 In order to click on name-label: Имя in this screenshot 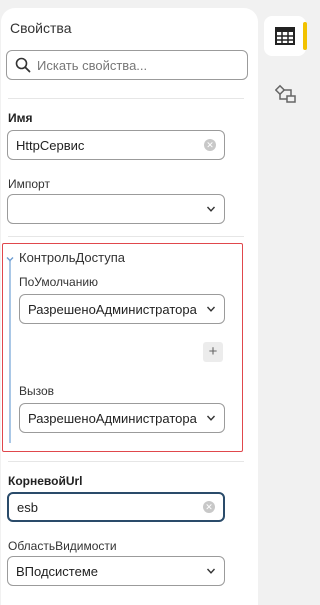, I will do `click(20, 118)`.